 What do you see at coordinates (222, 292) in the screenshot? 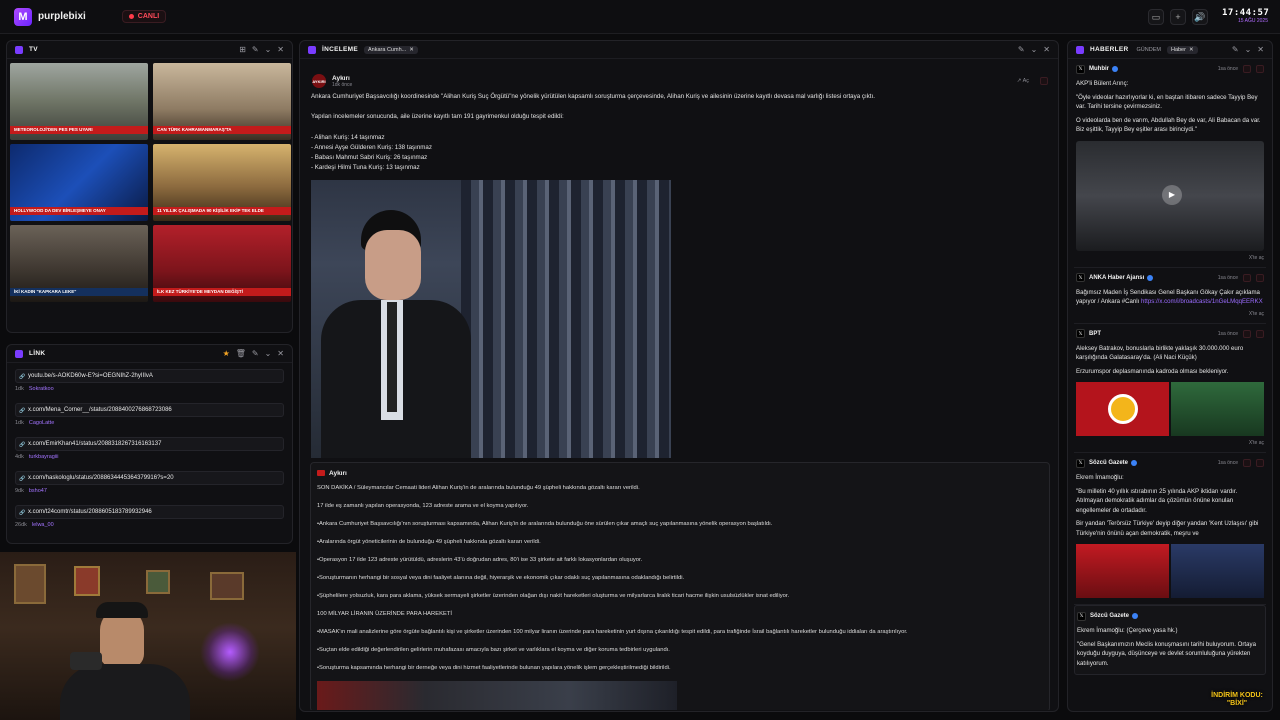
I see `tv-ticker: İLK KEZ TÜRKİYE'DE MEYDAN DEĞİŞTİ` at bounding box center [222, 292].